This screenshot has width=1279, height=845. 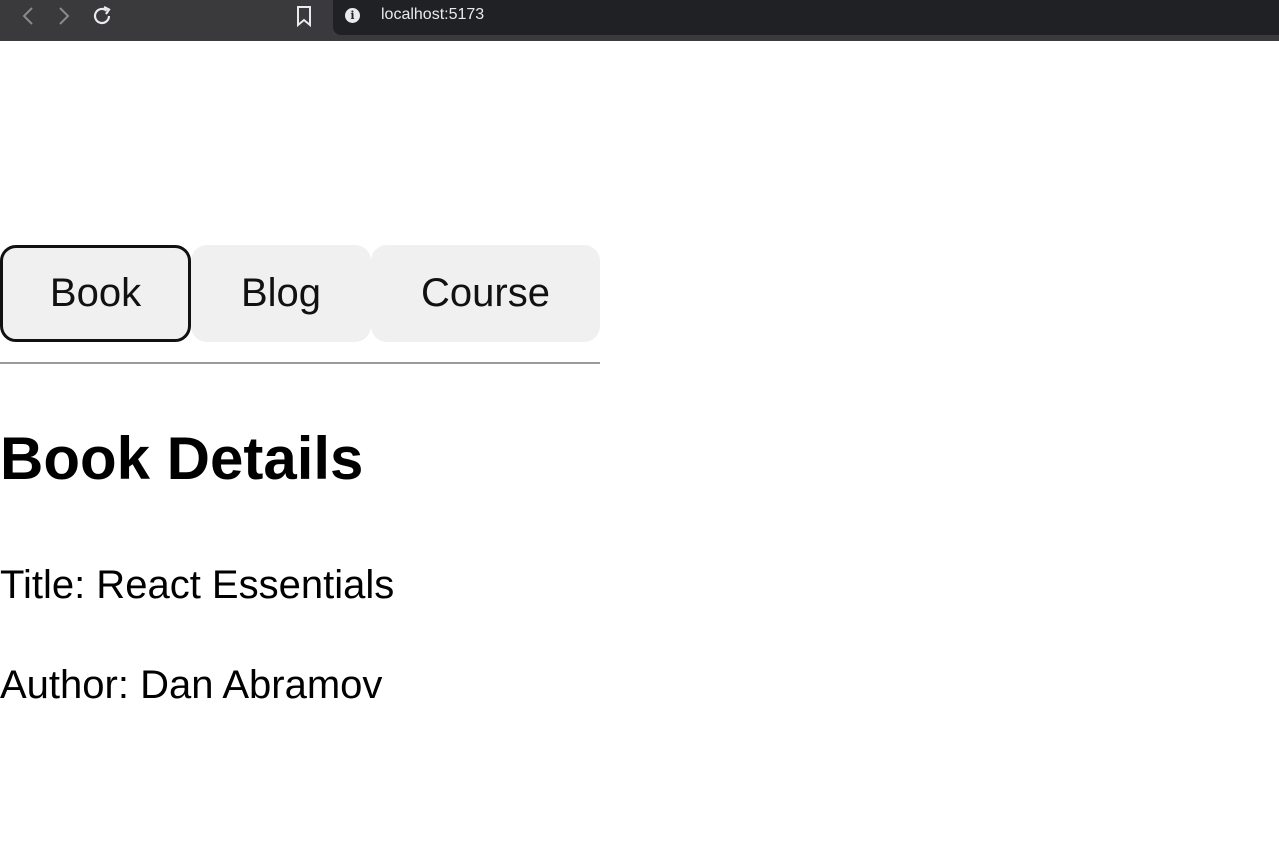 I want to click on reload-icon, so click(x=102, y=16).